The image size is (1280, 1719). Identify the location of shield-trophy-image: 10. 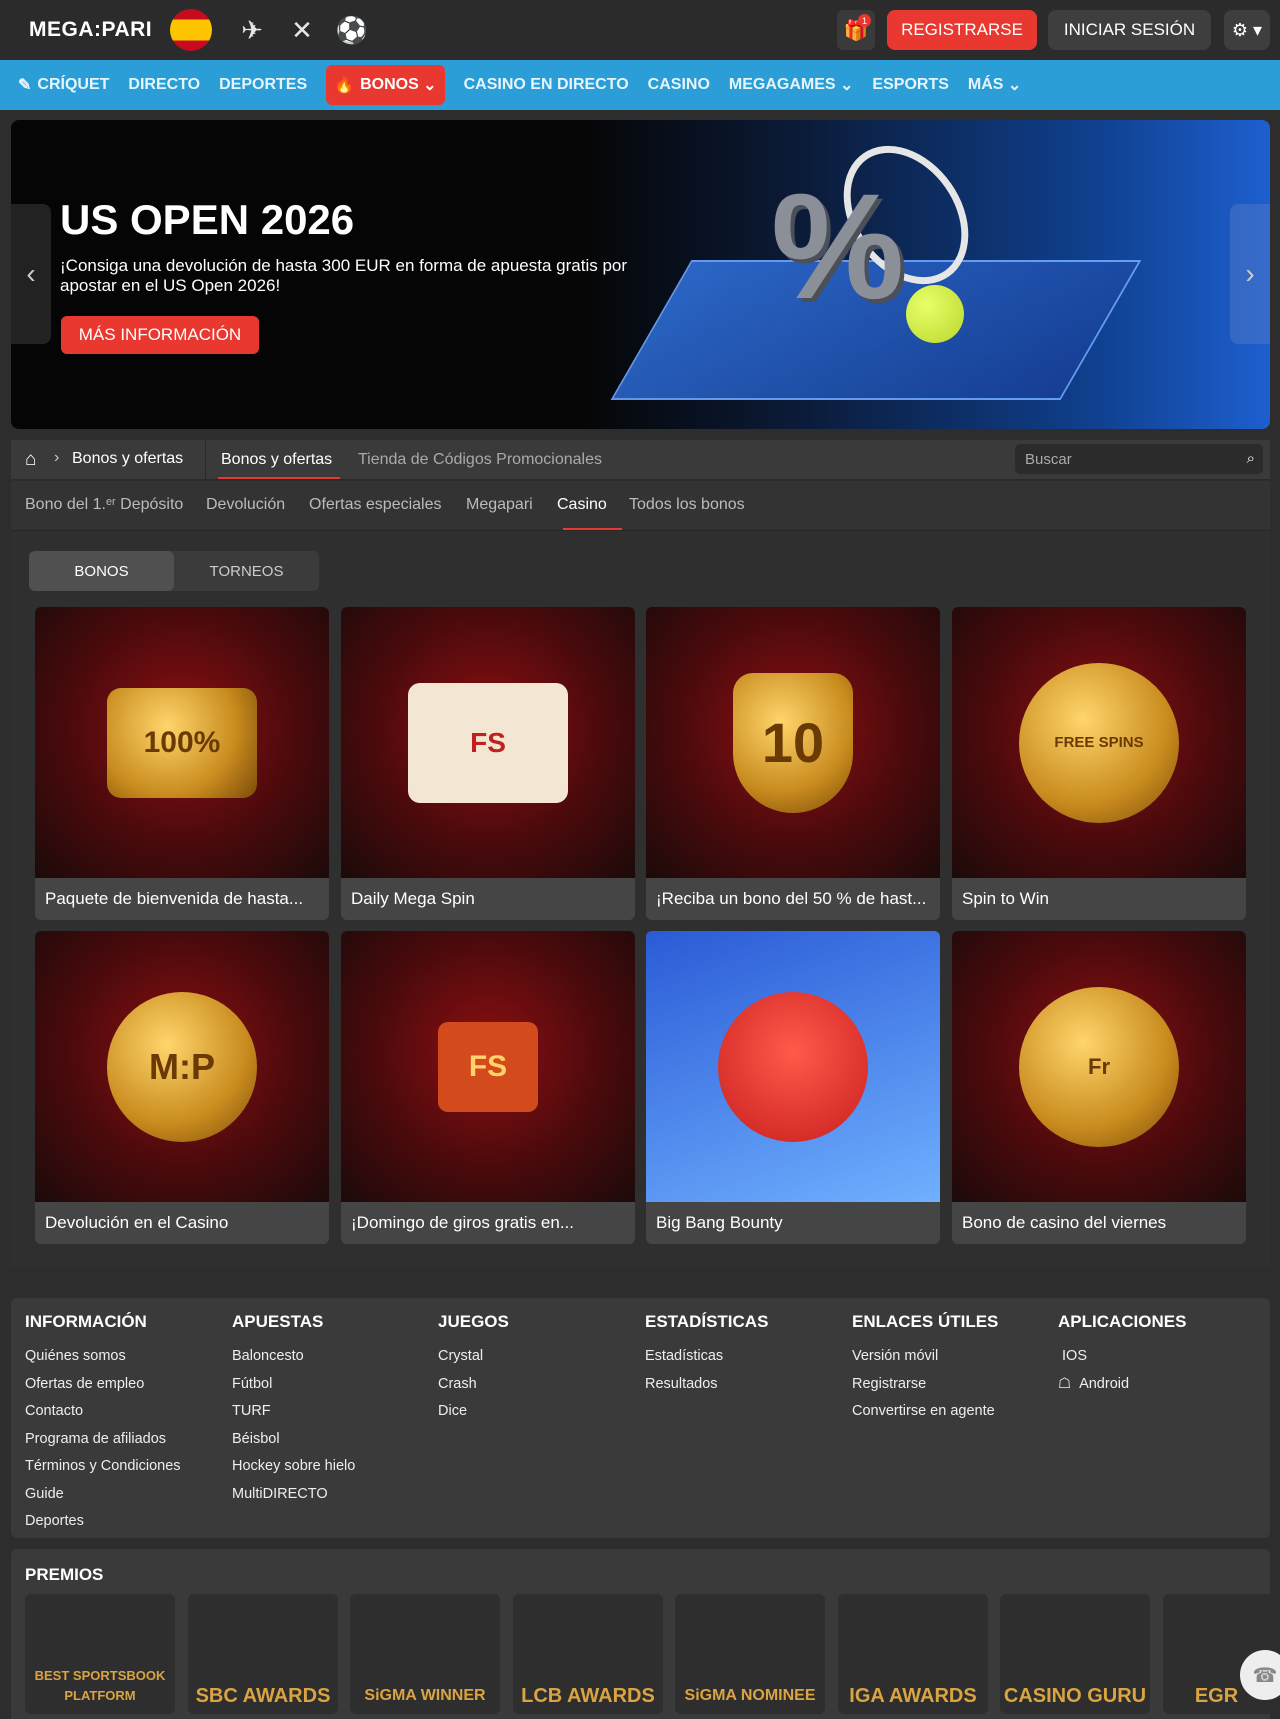
(793, 742).